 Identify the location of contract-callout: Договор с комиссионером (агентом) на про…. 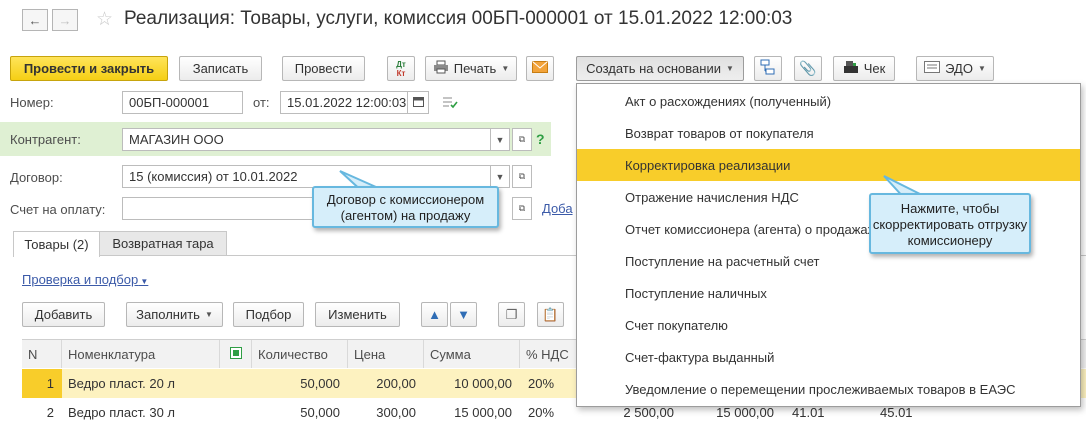
(405, 207).